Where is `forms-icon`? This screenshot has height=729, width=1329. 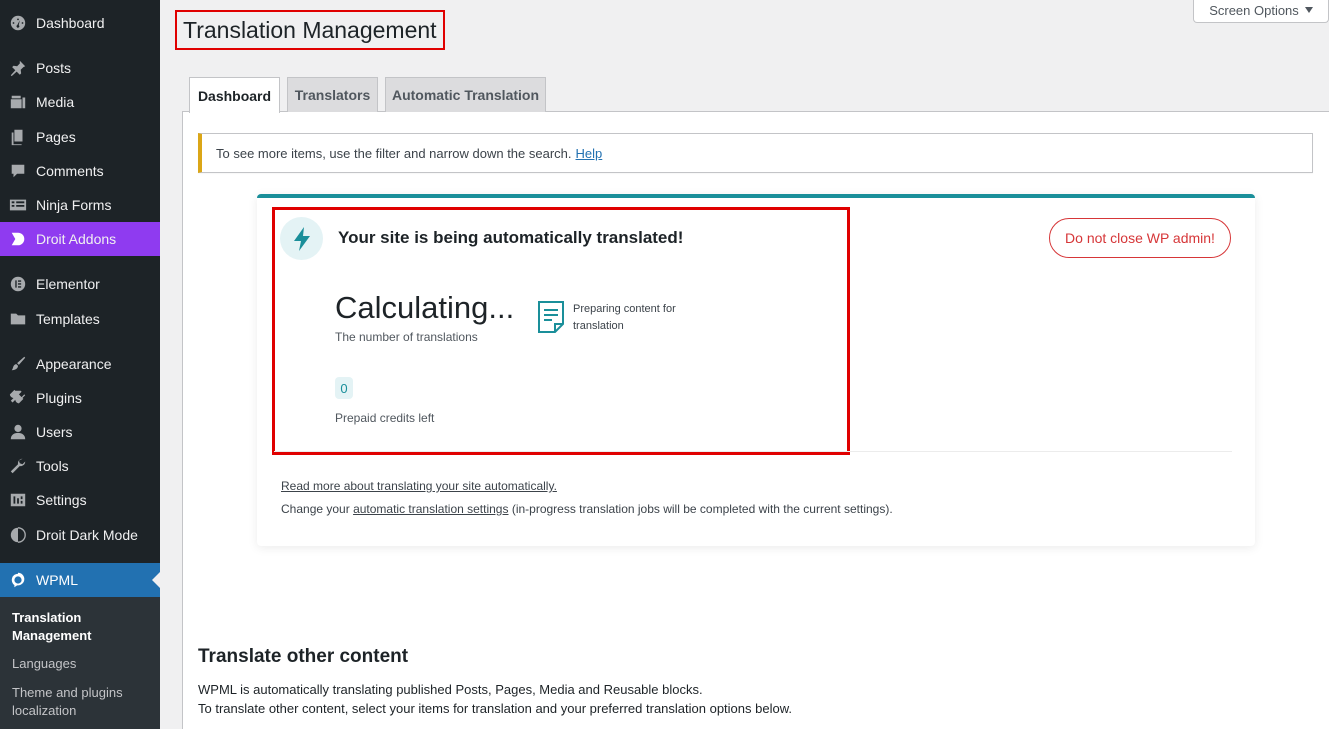 forms-icon is located at coordinates (18, 205).